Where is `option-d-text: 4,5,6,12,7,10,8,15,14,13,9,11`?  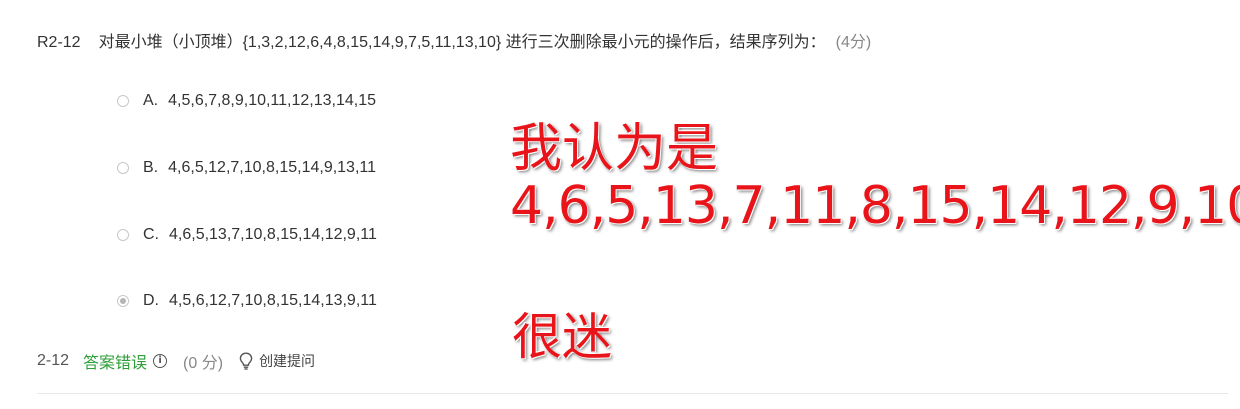
option-d-text: 4,5,6,12,7,10,8,15,14,13,9,11 is located at coordinates (273, 300).